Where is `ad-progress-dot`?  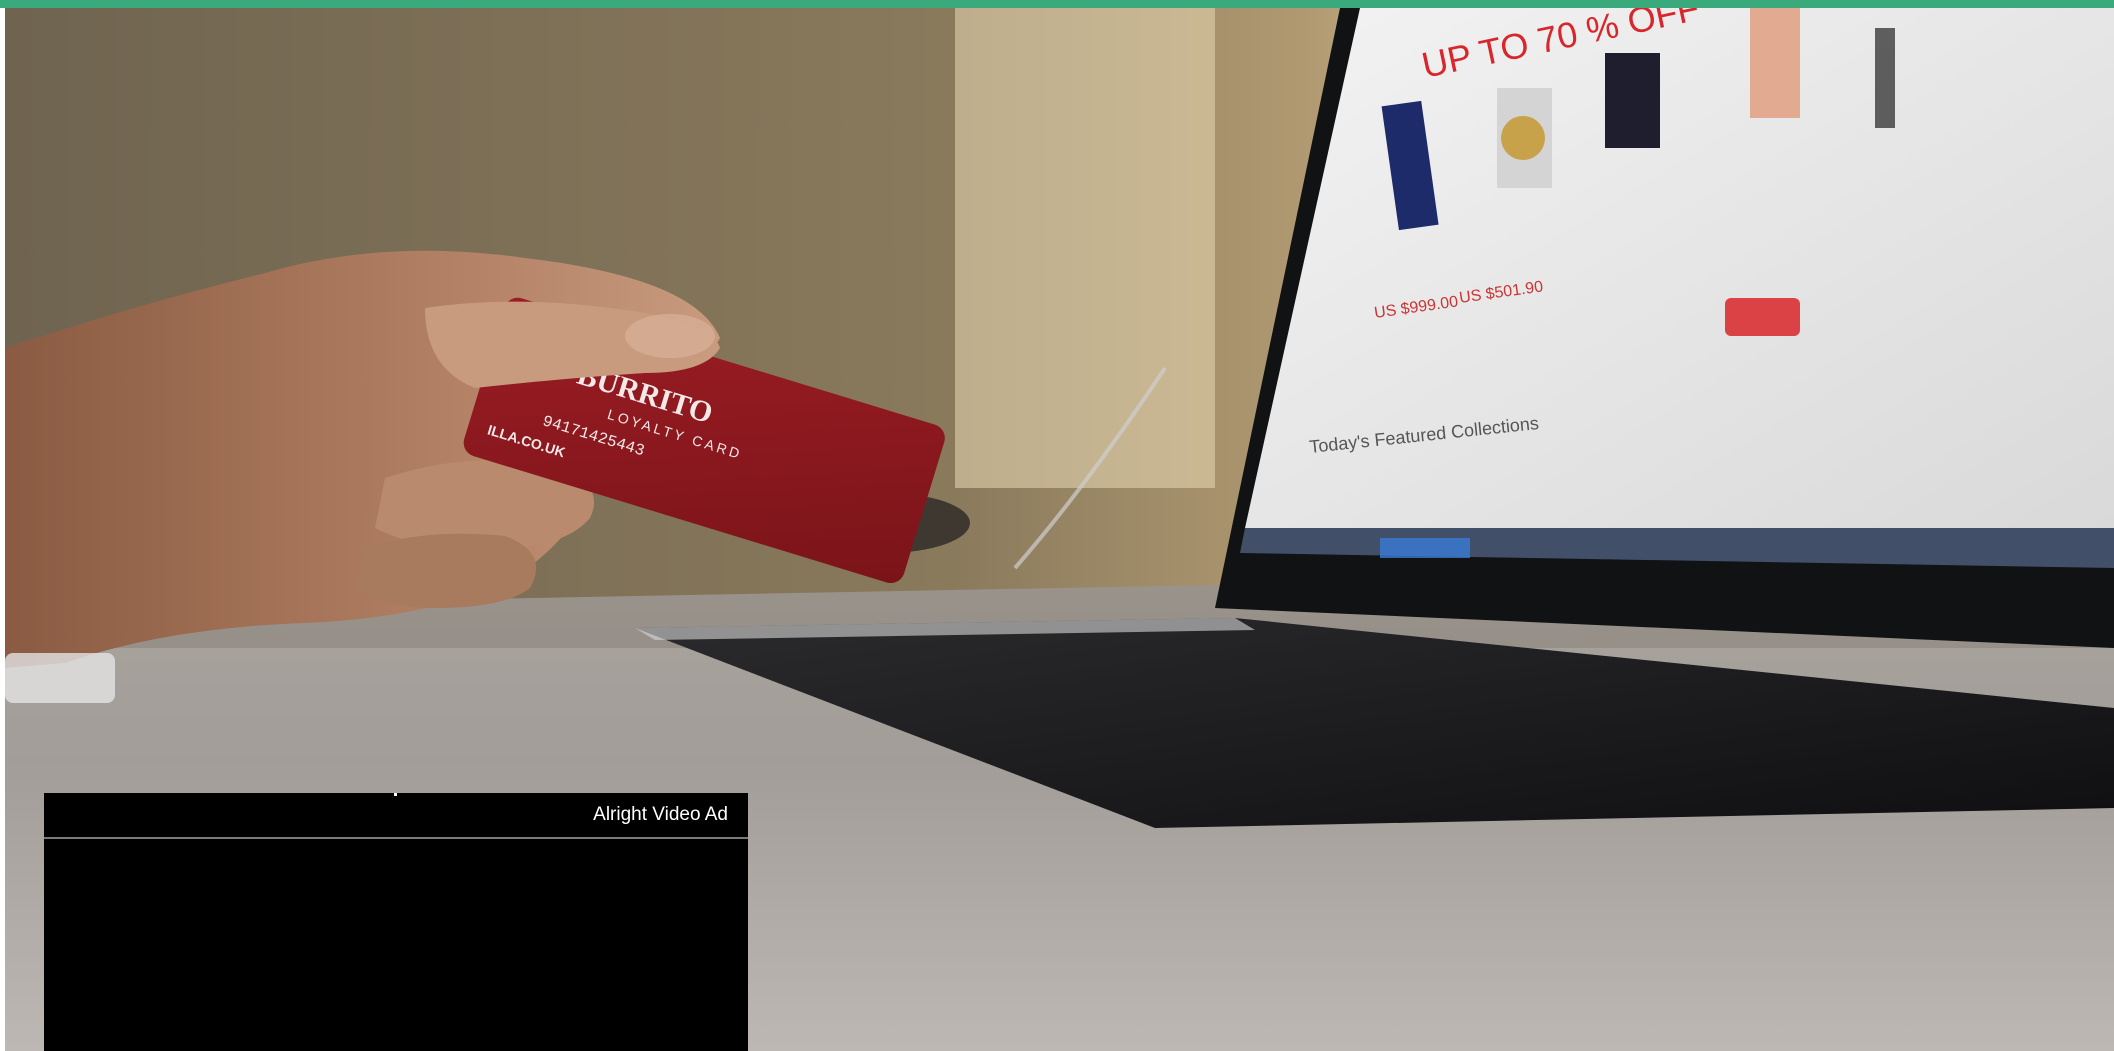
ad-progress-dot is located at coordinates (395, 794).